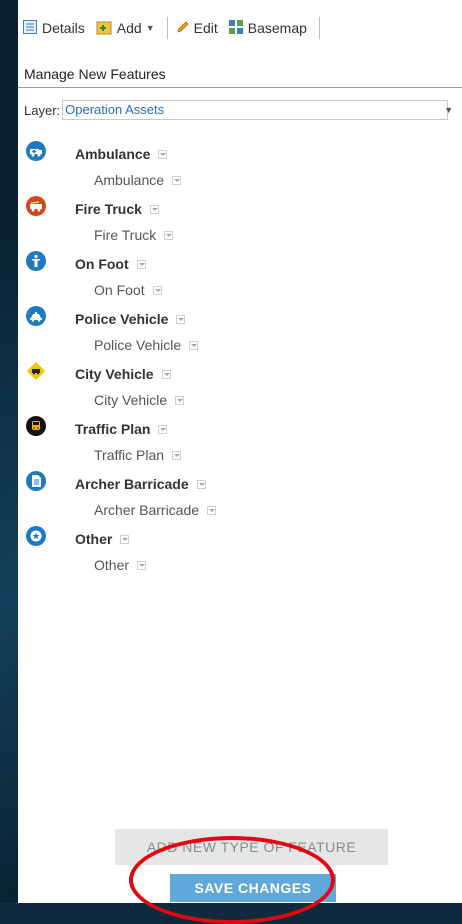 The image size is (462, 924). I want to click on document-icon, so click(36, 481).